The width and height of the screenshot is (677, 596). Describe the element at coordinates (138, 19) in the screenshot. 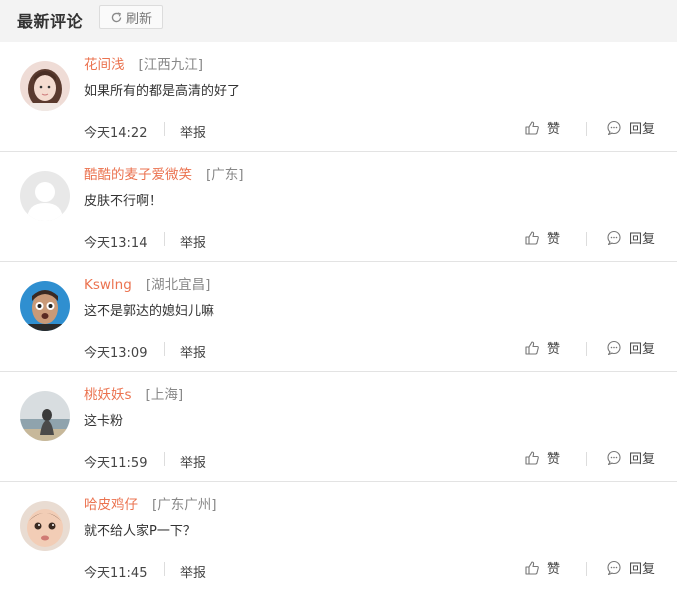

I see `refresh-label: 刷新` at that location.